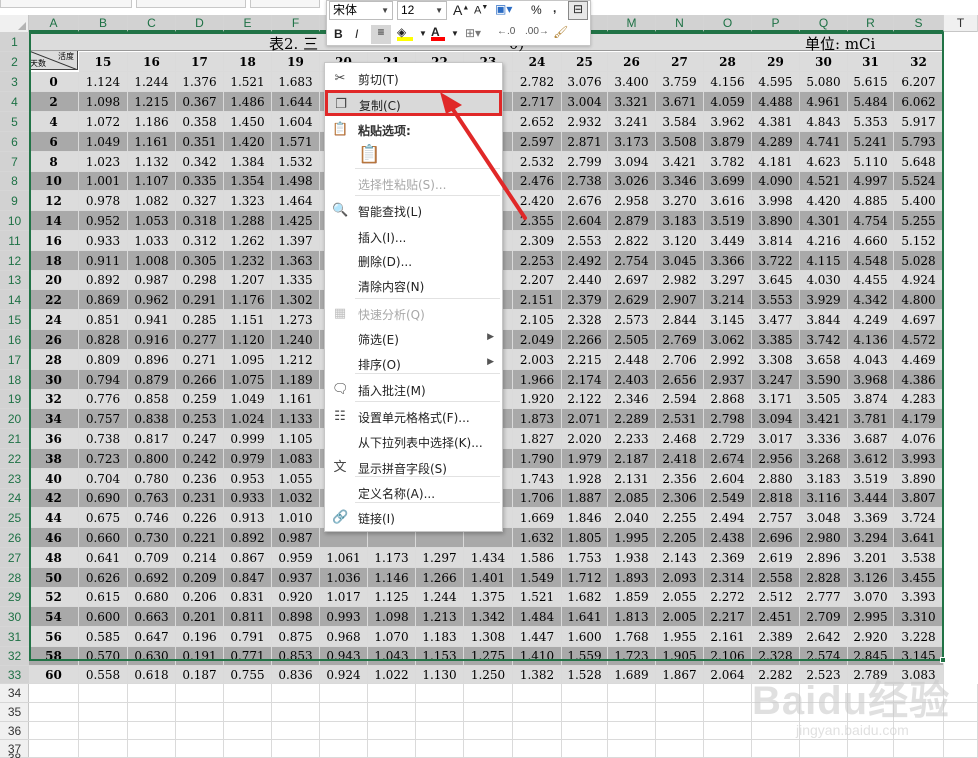  Describe the element at coordinates (54, 538) in the screenshot. I see `day-cell: 46` at that location.